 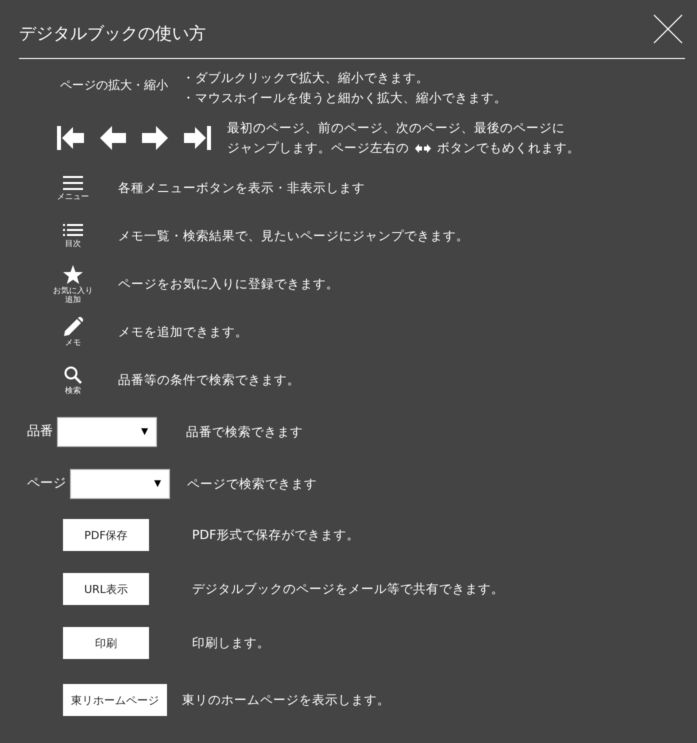 I want to click on action-button: 東リホームページ, so click(x=115, y=700).